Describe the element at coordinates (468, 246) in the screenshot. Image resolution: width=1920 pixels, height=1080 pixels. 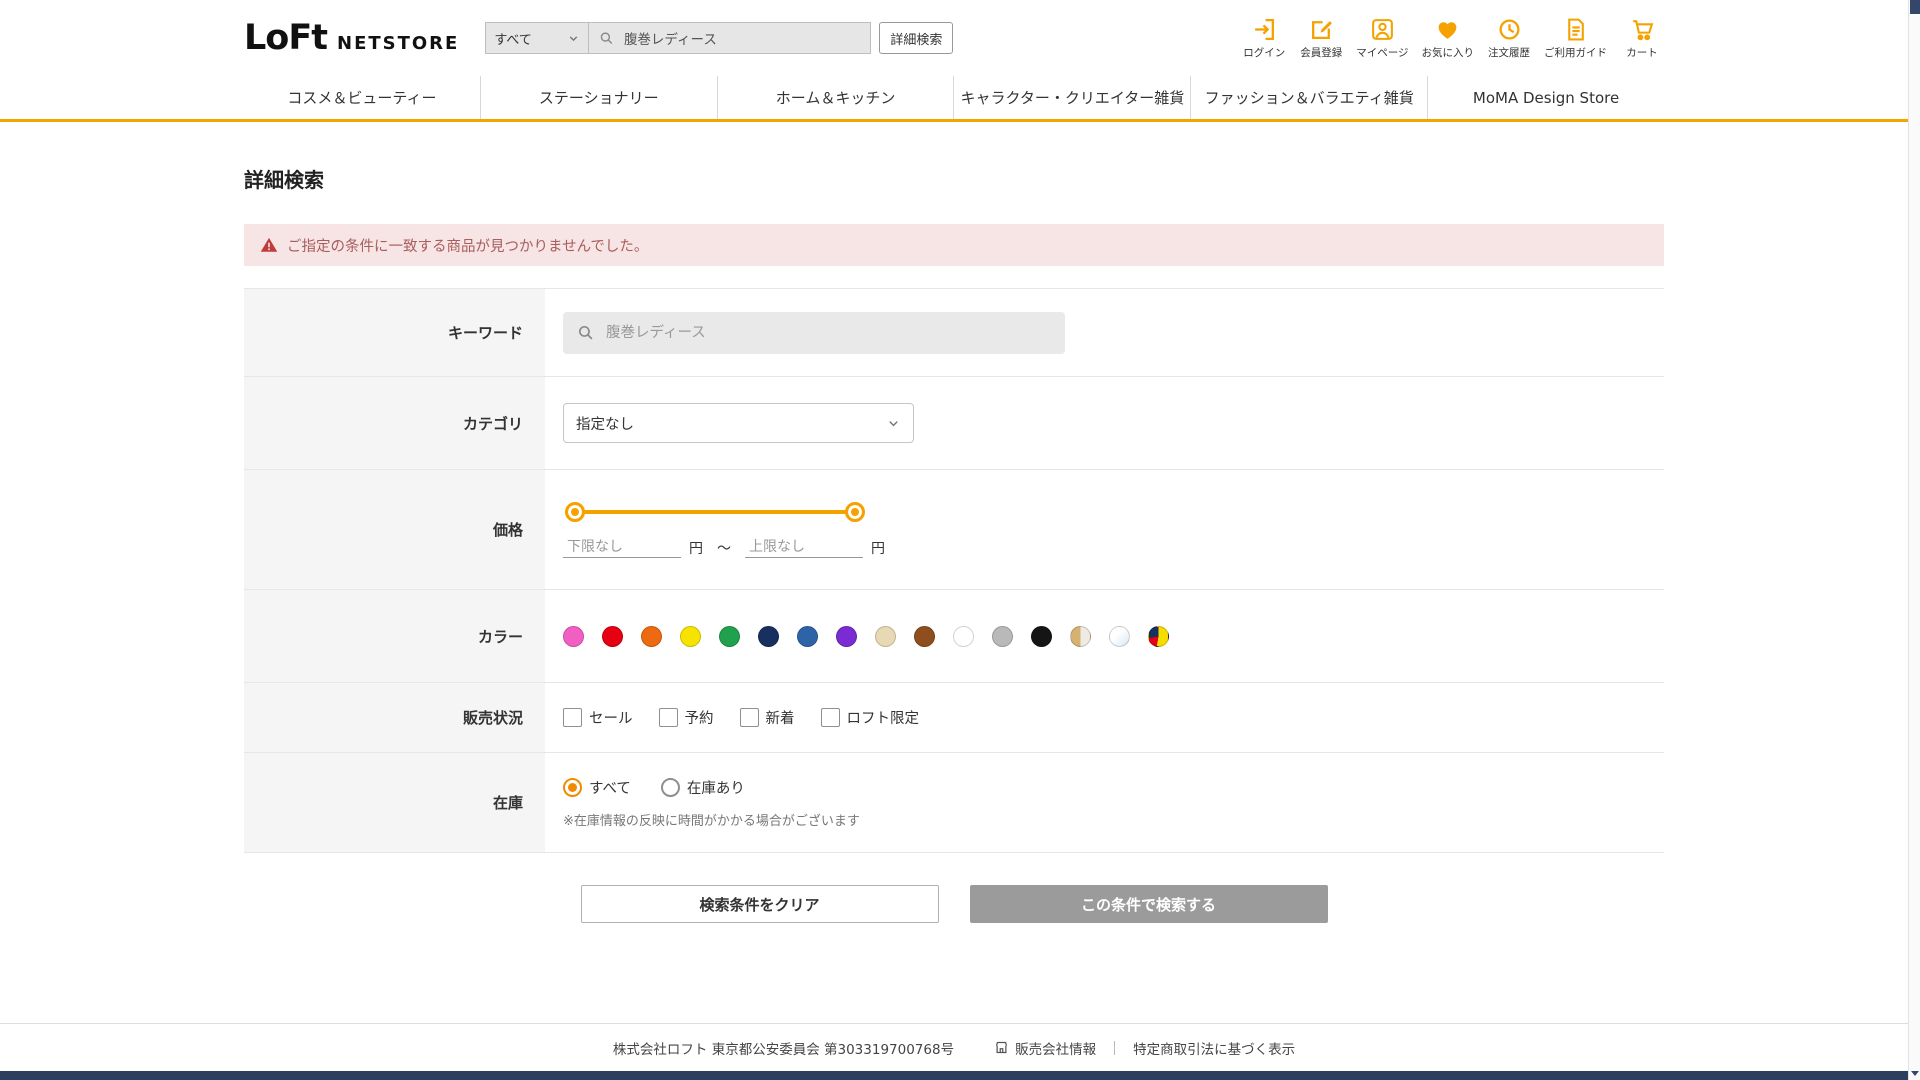
I see `no-results-message: ご指定の条件に一致する商品が見つかりませんでした。` at that location.